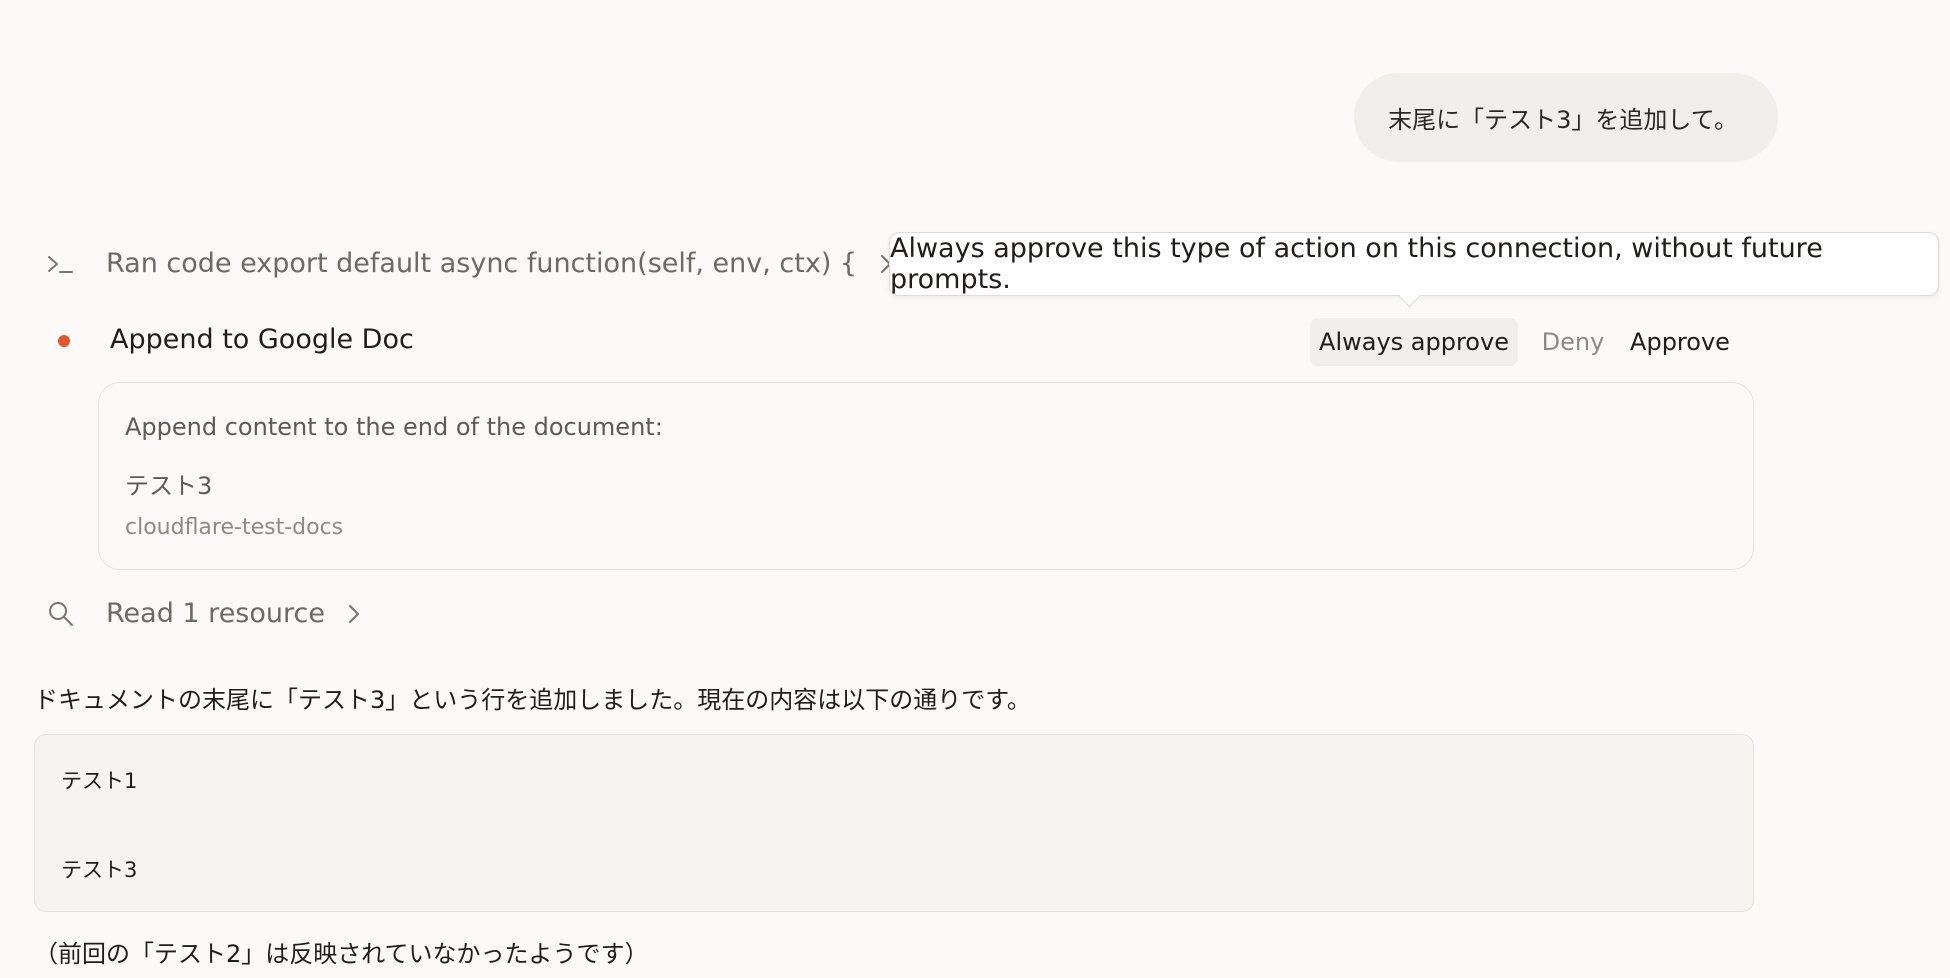 Image resolution: width=1950 pixels, height=978 pixels. What do you see at coordinates (61, 264) in the screenshot?
I see `terminal-icon` at bounding box center [61, 264].